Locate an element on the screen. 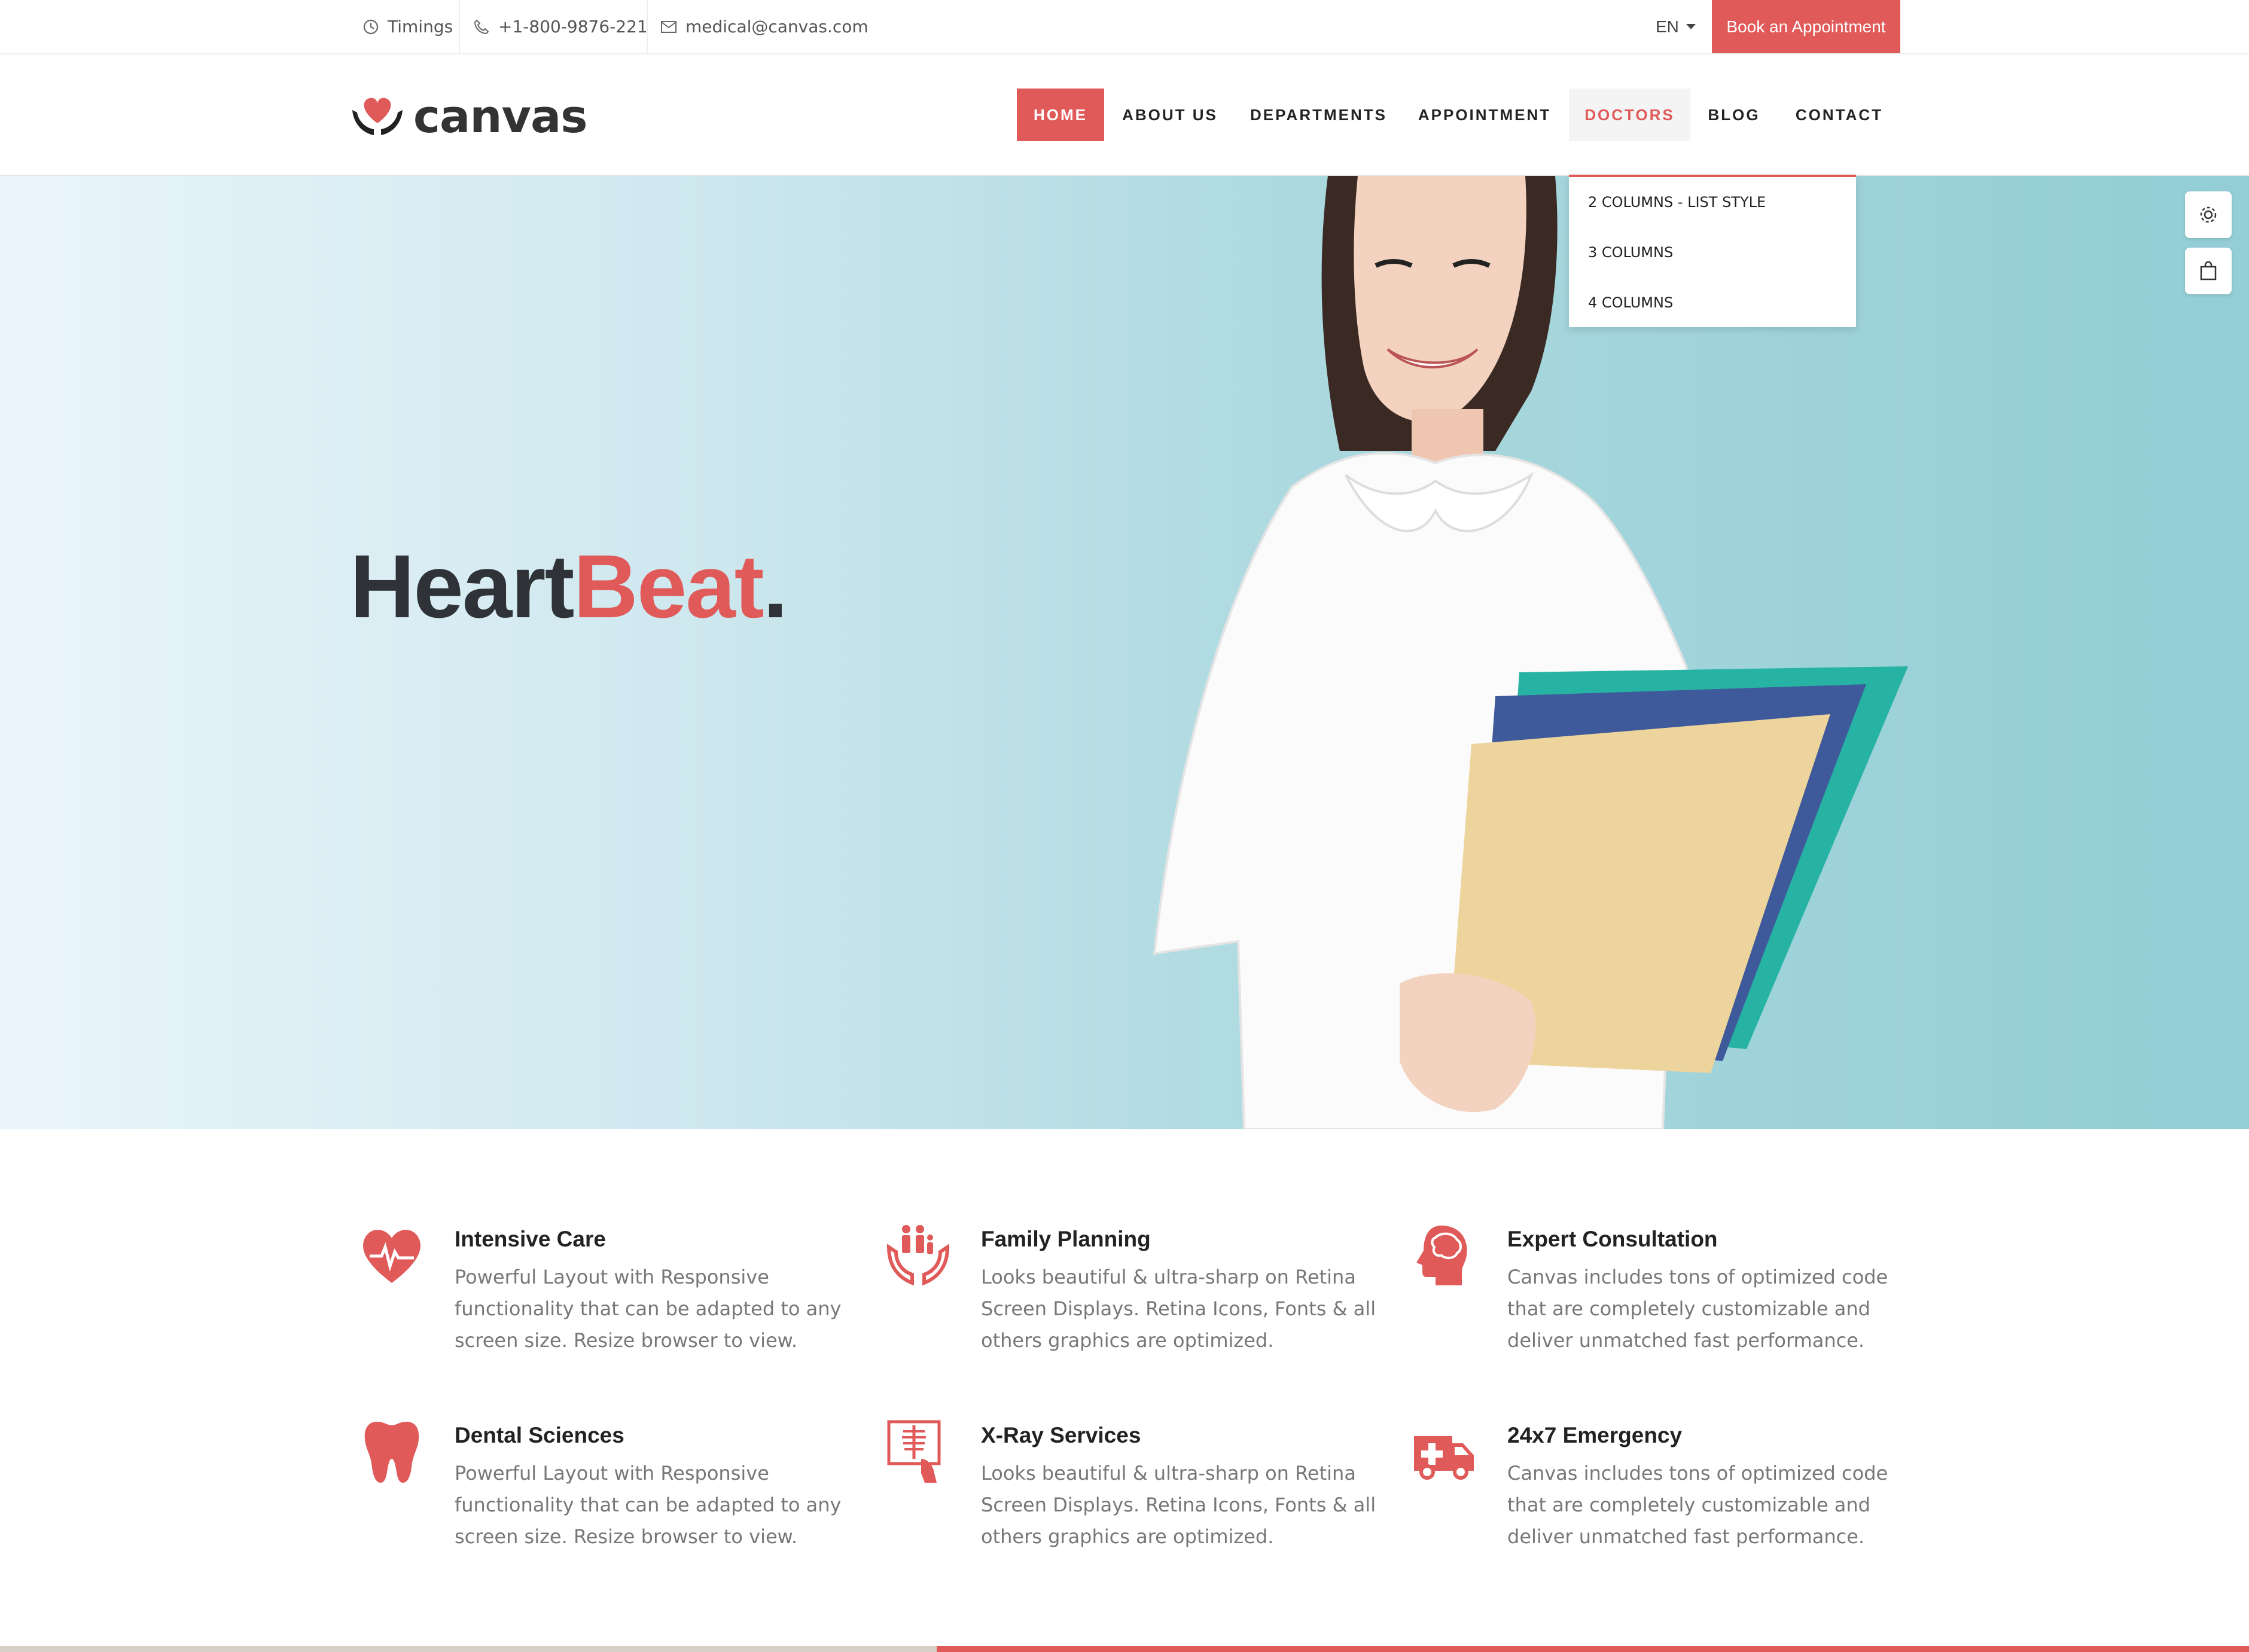 The width and height of the screenshot is (2249, 1652). phone-number: +1-800-9876-221 is located at coordinates (573, 26).